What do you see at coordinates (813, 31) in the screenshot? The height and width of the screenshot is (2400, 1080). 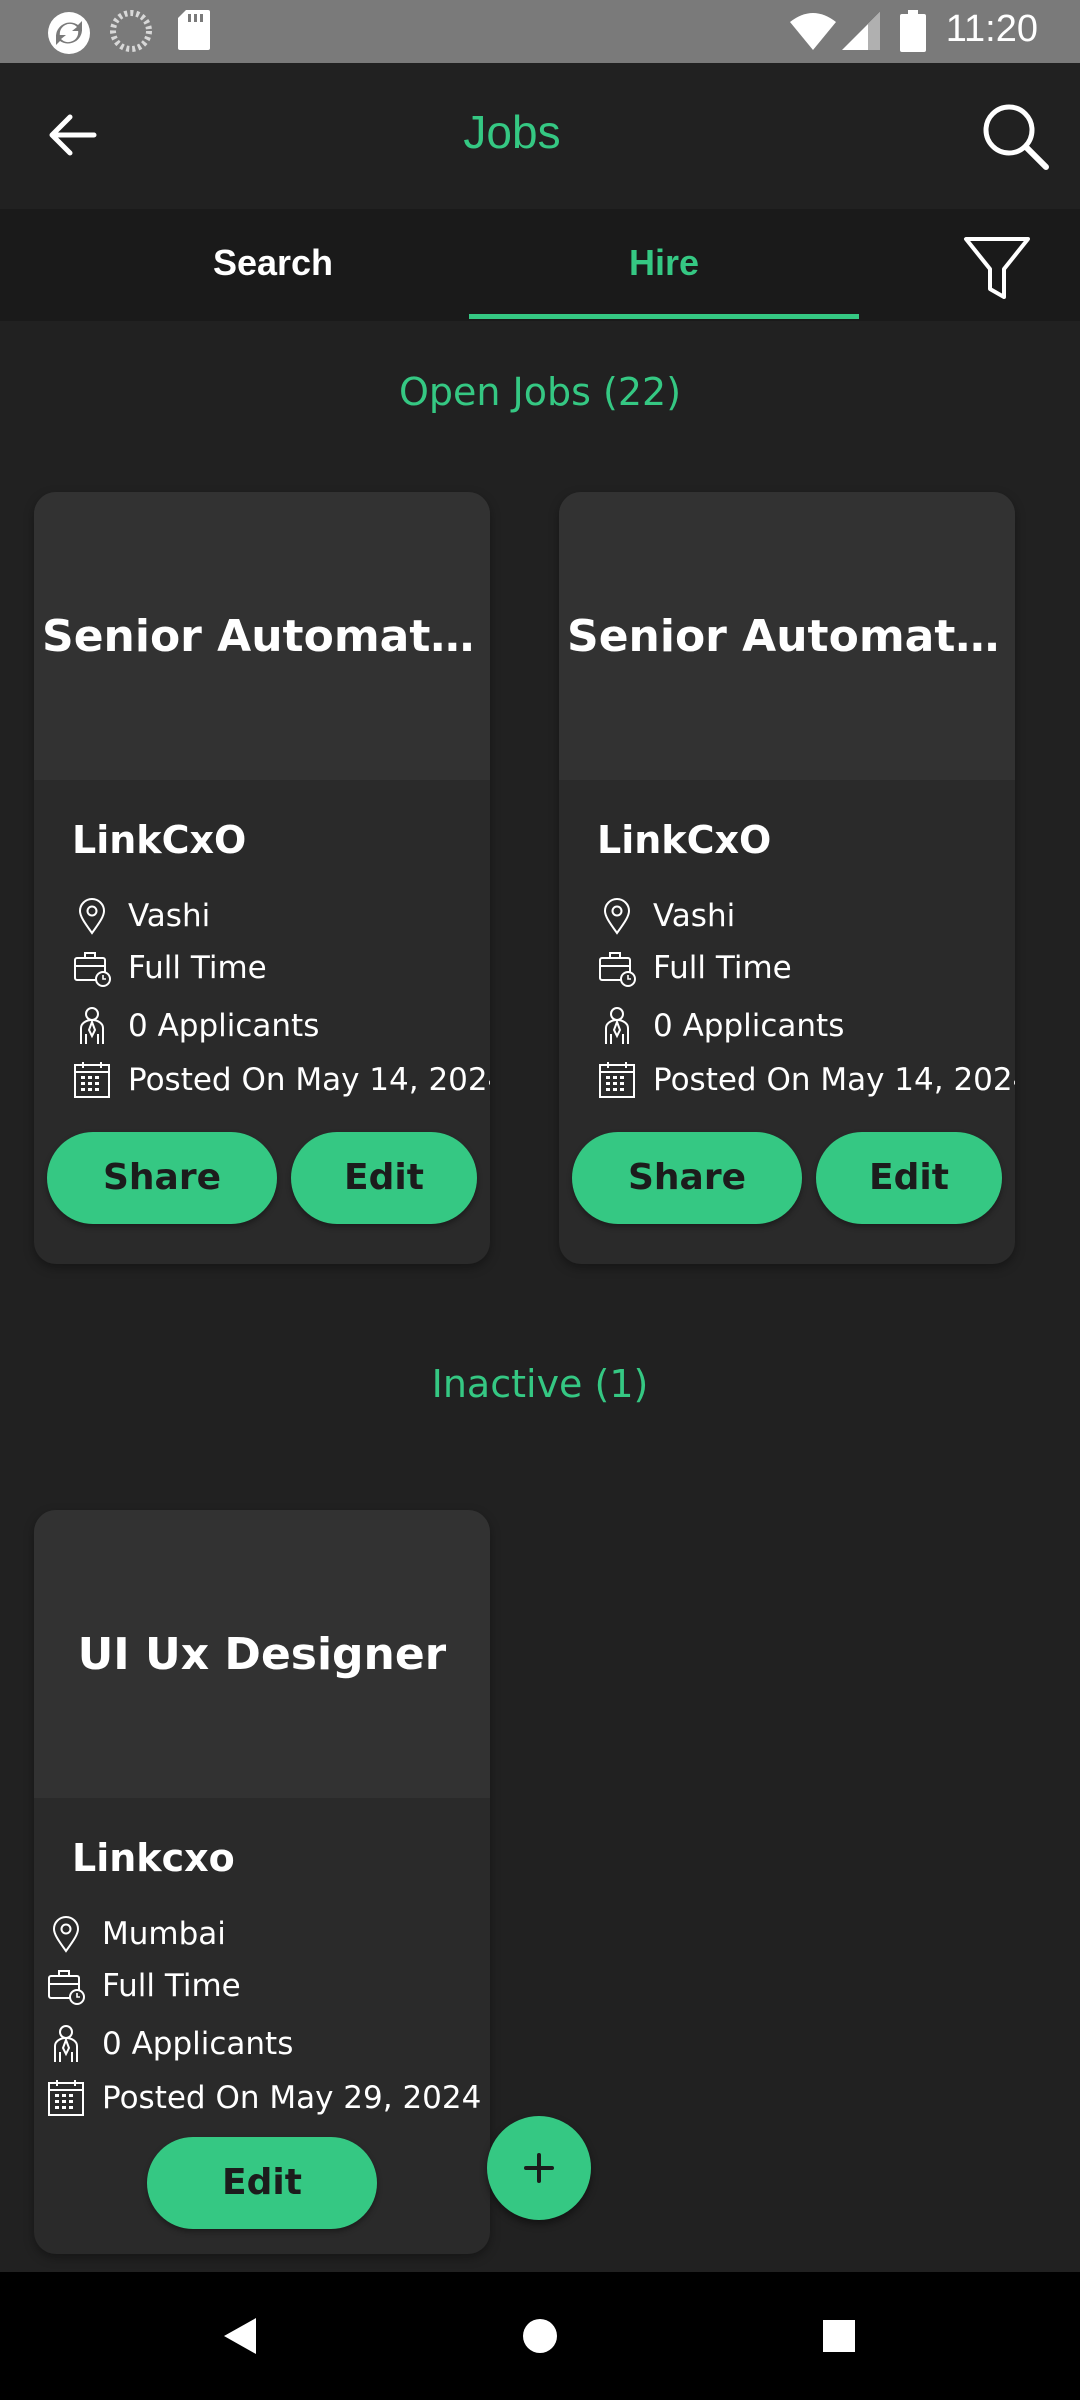 I see `wifi-icon` at bounding box center [813, 31].